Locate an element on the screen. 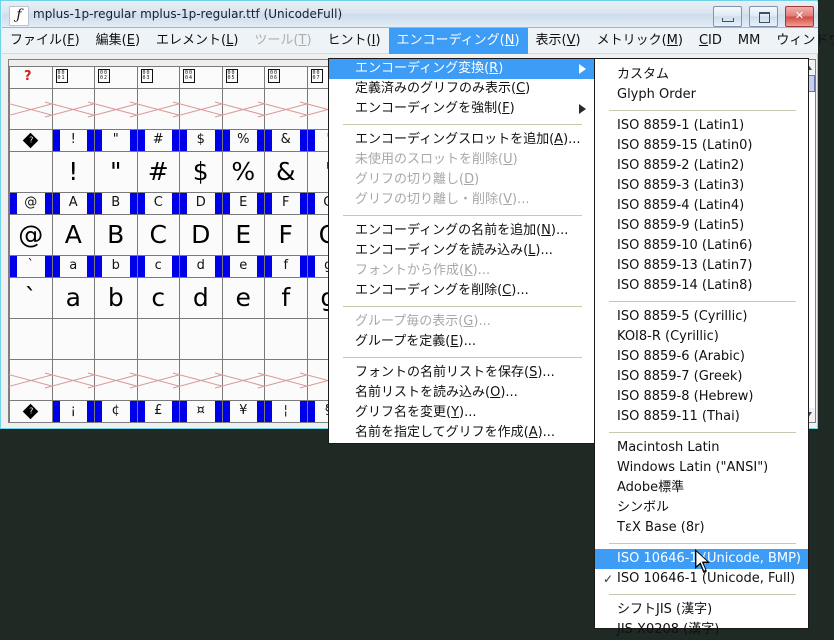 The width and height of the screenshot is (834, 640). glyph-cell: f is located at coordinates (286, 298).